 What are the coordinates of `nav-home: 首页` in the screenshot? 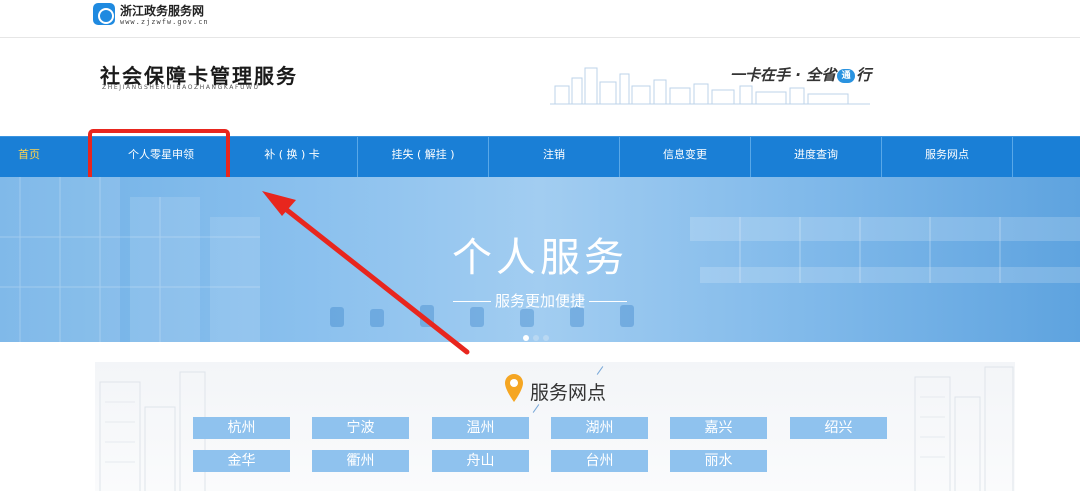 It's located at (48, 157).